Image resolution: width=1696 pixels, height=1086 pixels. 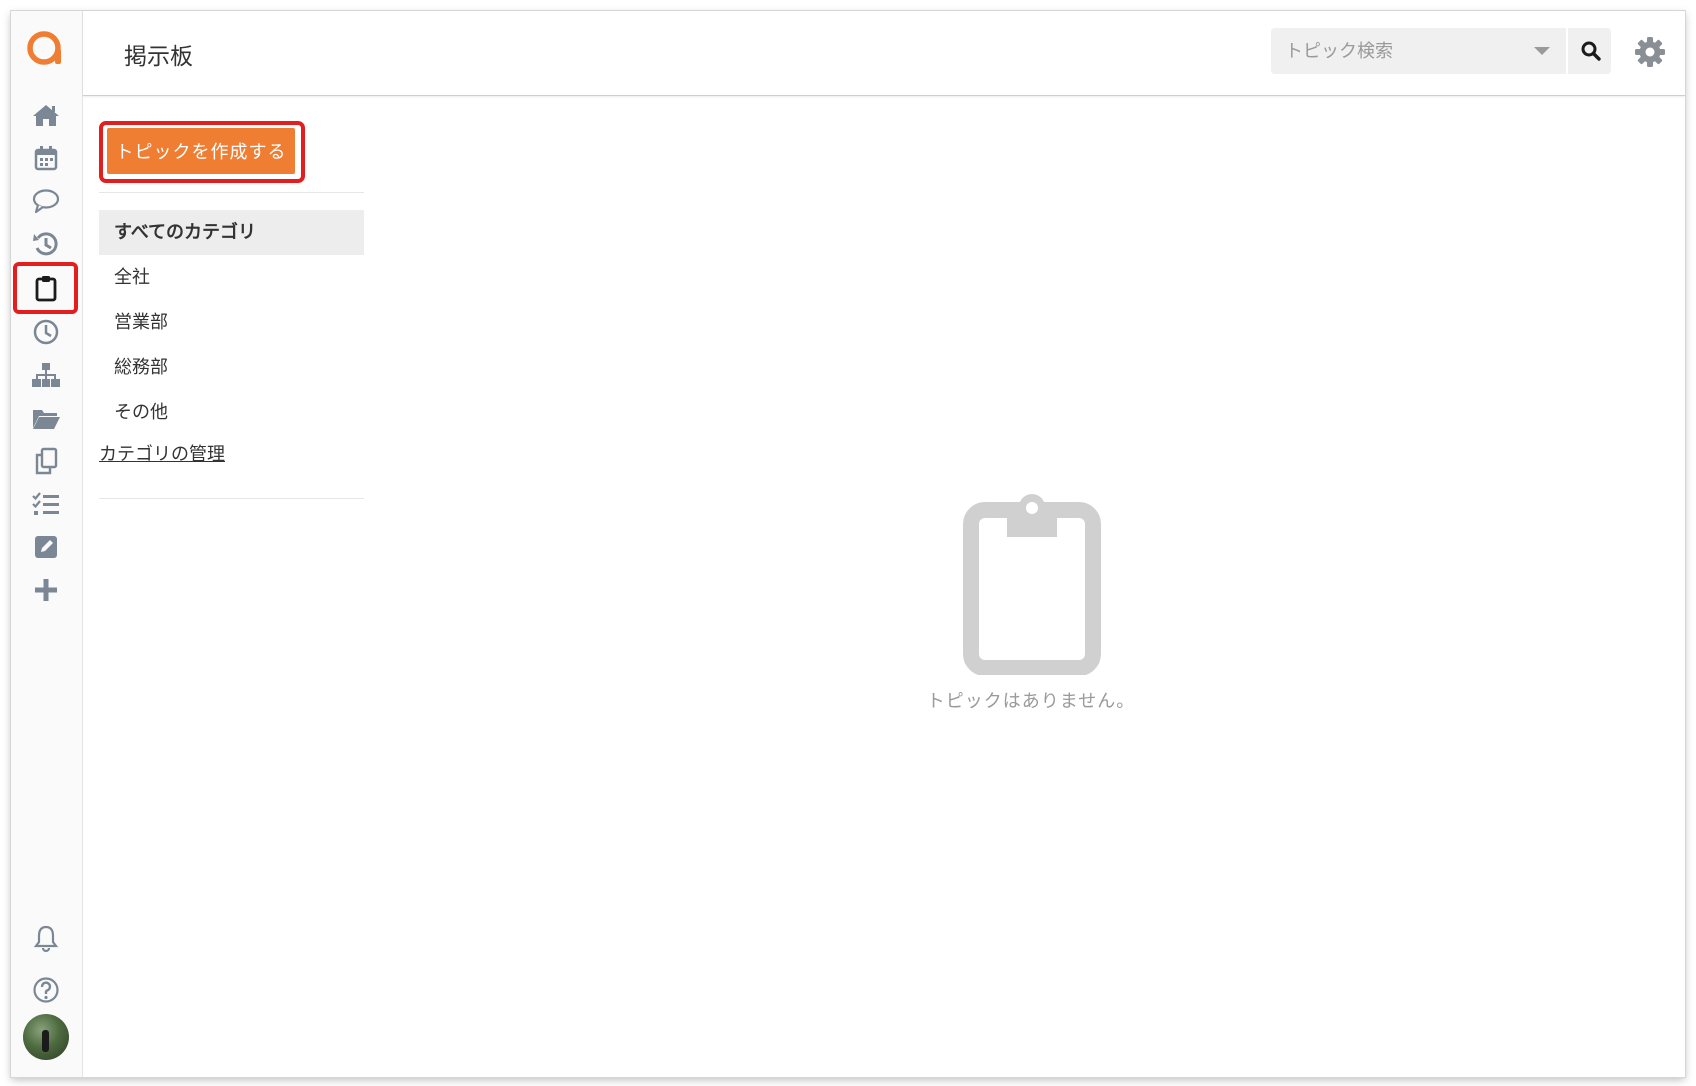 What do you see at coordinates (46, 547) in the screenshot?
I see `edit-icon` at bounding box center [46, 547].